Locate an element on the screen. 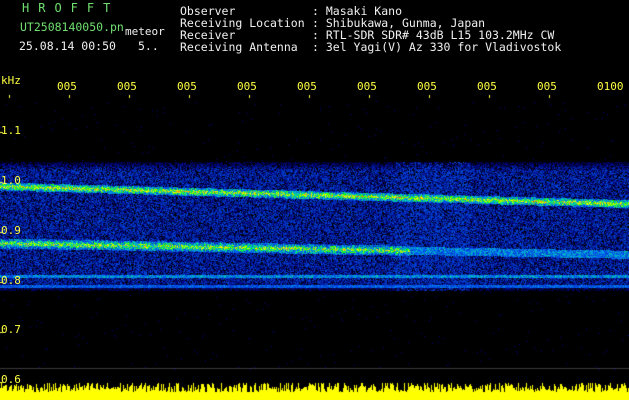 The image size is (629, 400). value-antenna: : 3el Yagi(V) Az 330 for Vladivostok is located at coordinates (437, 47).